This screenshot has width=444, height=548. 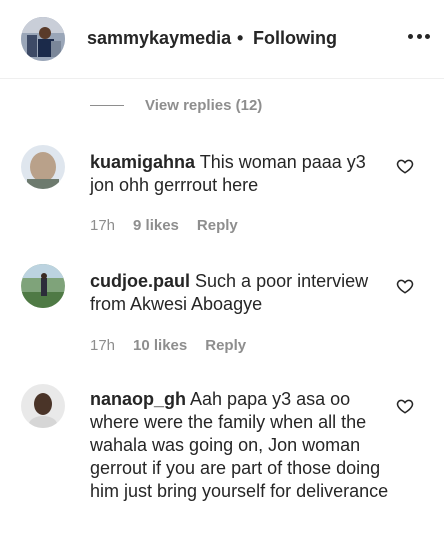 I want to click on view-replies-label: View replies (12), so click(x=204, y=105).